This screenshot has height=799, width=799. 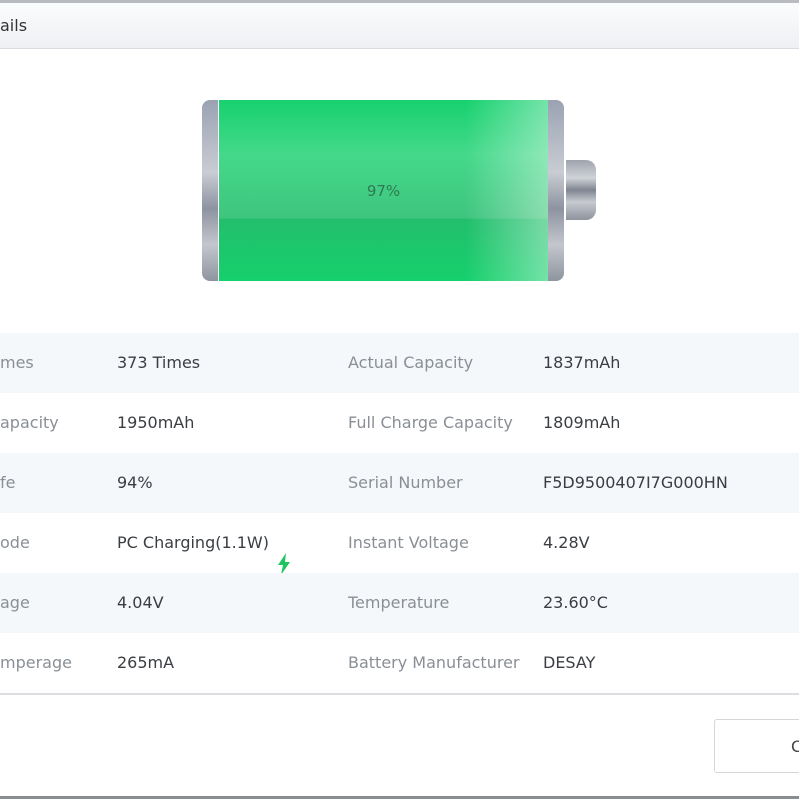 I want to click on battery-graphic: 97%, so click(x=399, y=190).